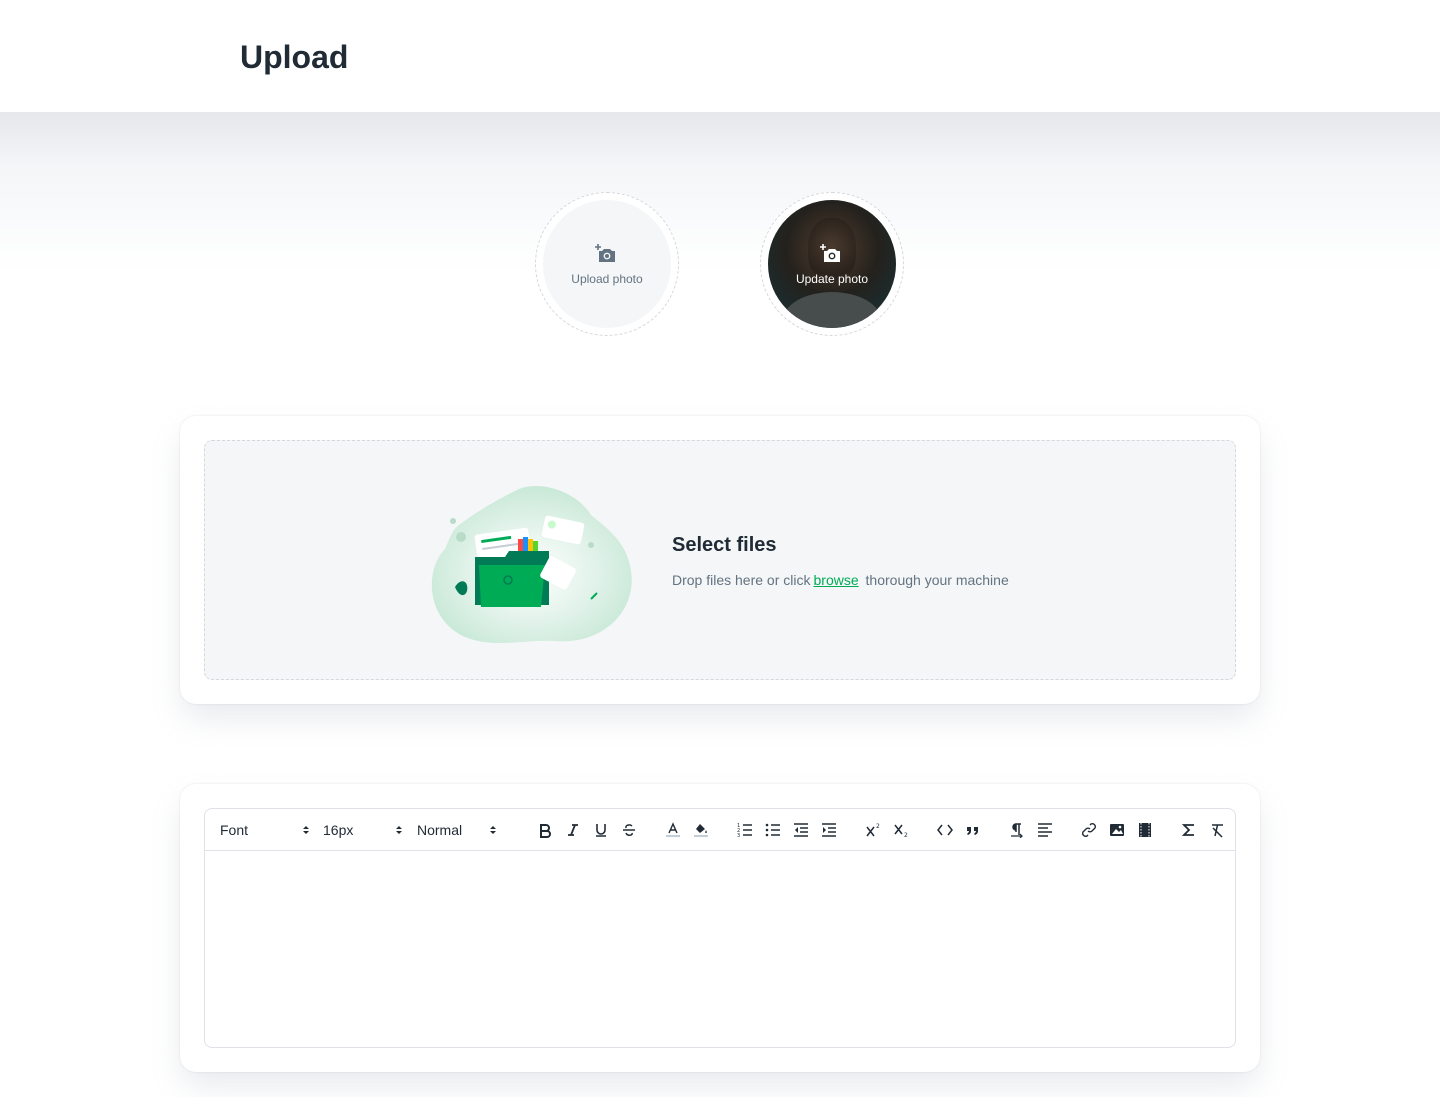 This screenshot has height=1097, width=1440. I want to click on size-select-value: 16px, so click(338, 830).